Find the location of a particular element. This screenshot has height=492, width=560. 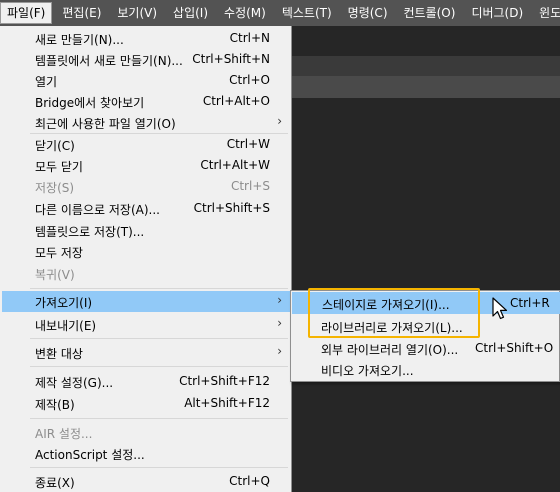

workspace-tab-strip is located at coordinates (425, 87).